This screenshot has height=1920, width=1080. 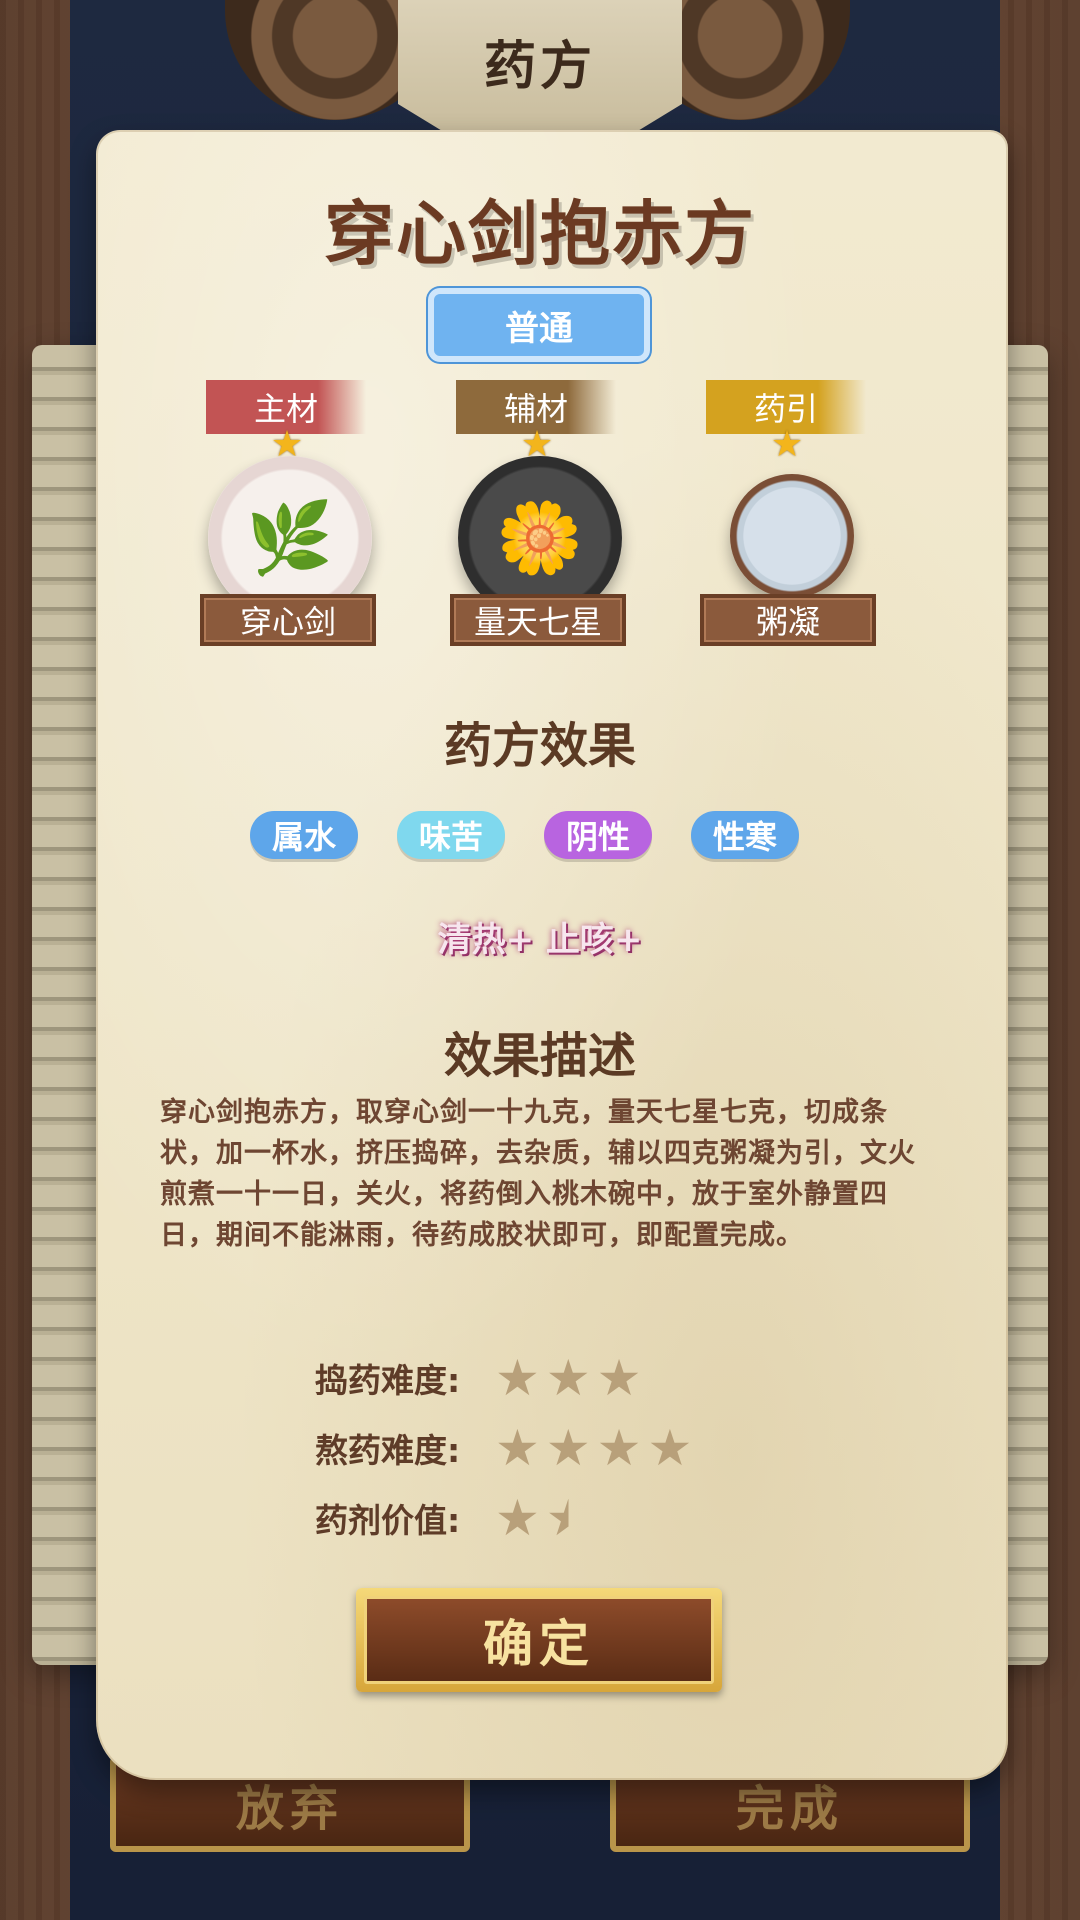 What do you see at coordinates (598, 835) in the screenshot?
I see `effect-tag: 阴性` at bounding box center [598, 835].